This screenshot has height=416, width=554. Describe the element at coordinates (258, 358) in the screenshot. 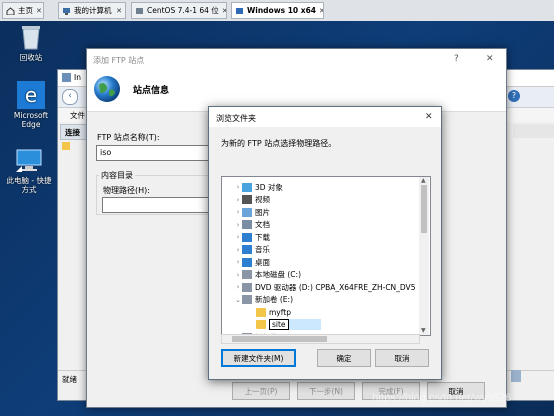

I see `new-folder-button: 新建文件夹(M)` at that location.